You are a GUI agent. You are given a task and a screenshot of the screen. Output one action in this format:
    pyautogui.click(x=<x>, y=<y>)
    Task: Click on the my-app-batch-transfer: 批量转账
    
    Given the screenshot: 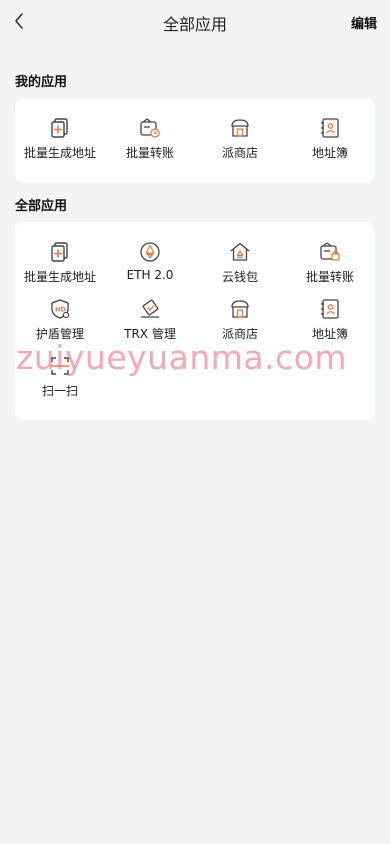 What is the action you would take?
    pyautogui.click(x=150, y=136)
    